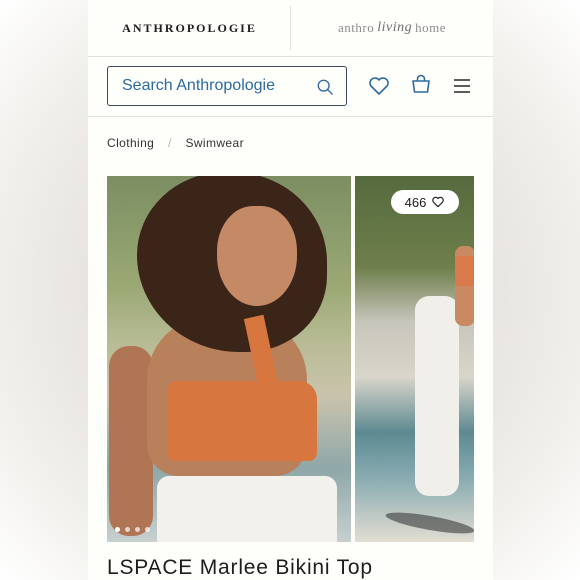 The width and height of the screenshot is (580, 580). I want to click on search-nav-row: Search Anthropologie, so click(290, 86).